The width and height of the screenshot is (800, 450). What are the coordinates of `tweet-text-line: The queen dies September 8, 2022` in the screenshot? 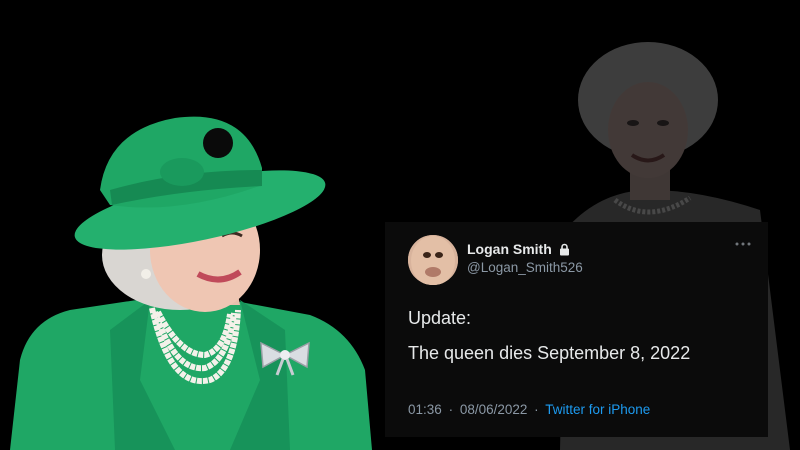 It's located at (549, 353).